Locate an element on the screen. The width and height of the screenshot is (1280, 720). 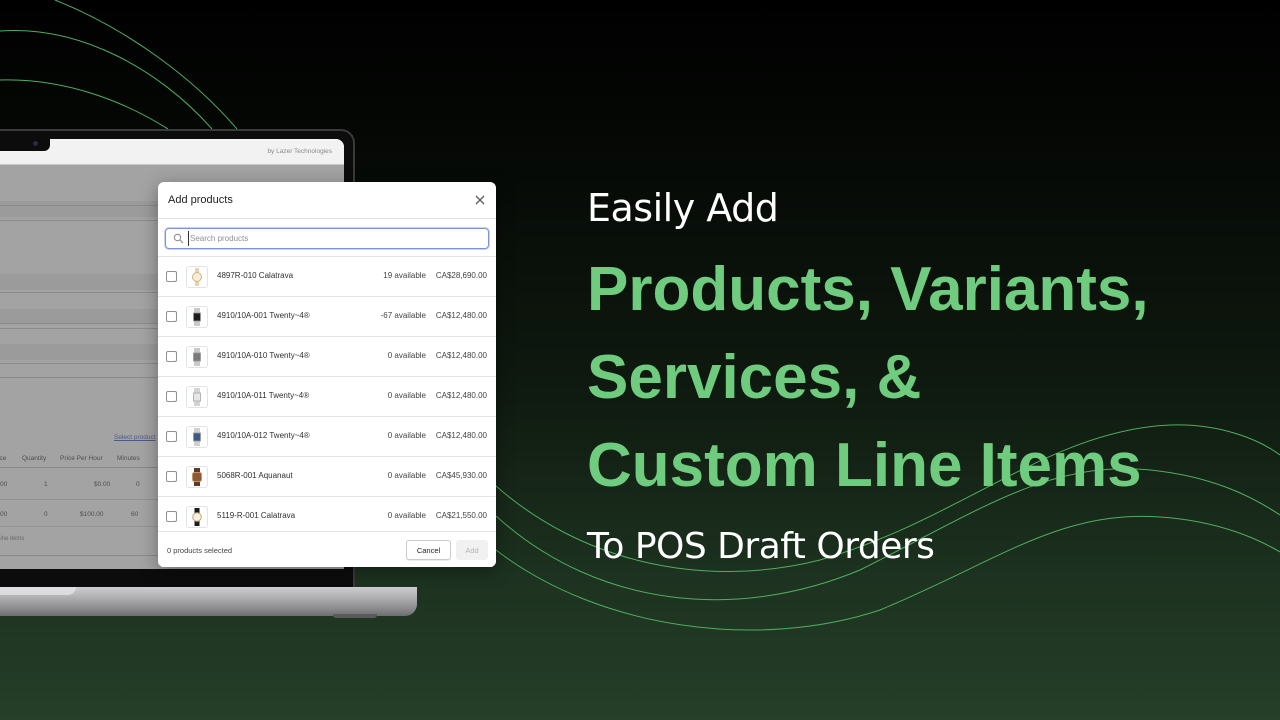
product-name: 4897R-010 Calatrava is located at coordinates (255, 275).